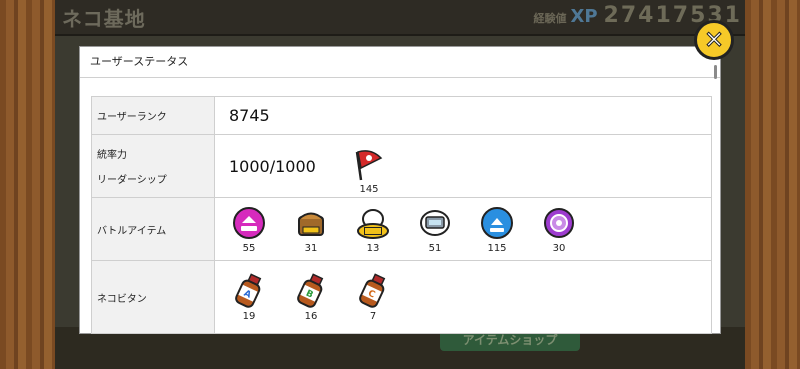  What do you see at coordinates (401, 166) in the screenshot?
I see `row-leadership: 統率力 リーダーシップ 1000/1000 145` at bounding box center [401, 166].